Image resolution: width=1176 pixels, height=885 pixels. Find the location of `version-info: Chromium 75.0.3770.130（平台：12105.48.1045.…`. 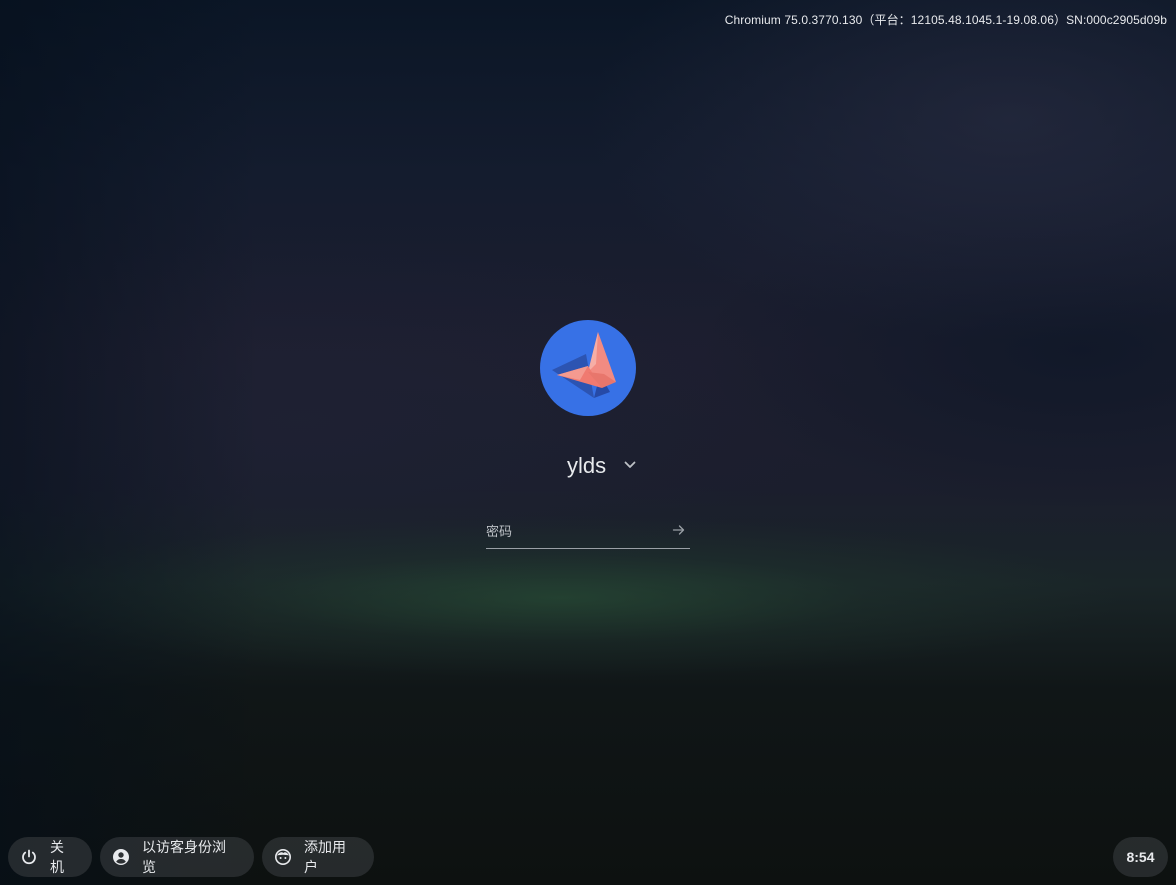

version-info: Chromium 75.0.3770.130（平台：12105.48.1045.… is located at coordinates (945, 20).